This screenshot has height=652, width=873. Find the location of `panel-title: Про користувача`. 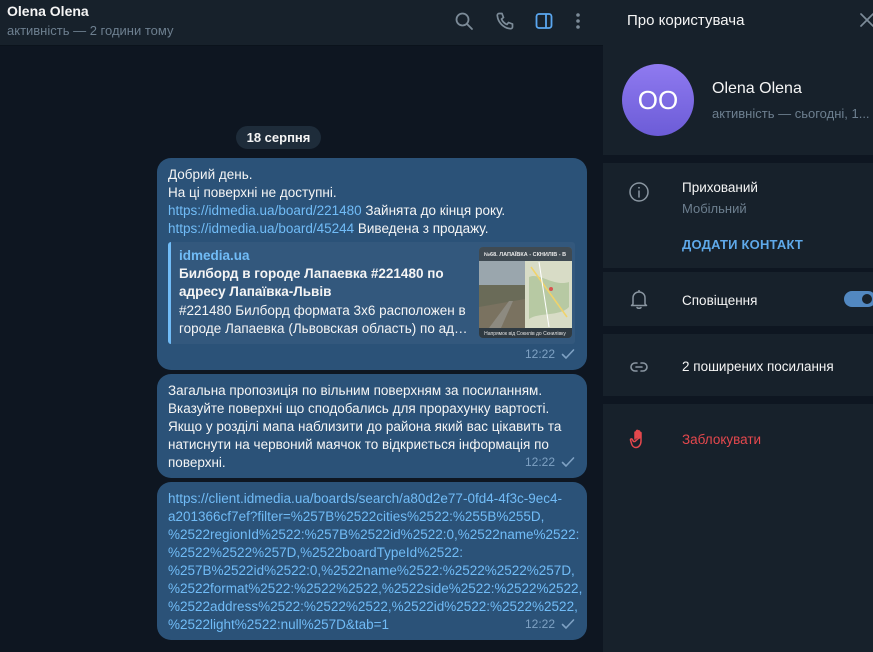

panel-title: Про користувача is located at coordinates (686, 20).